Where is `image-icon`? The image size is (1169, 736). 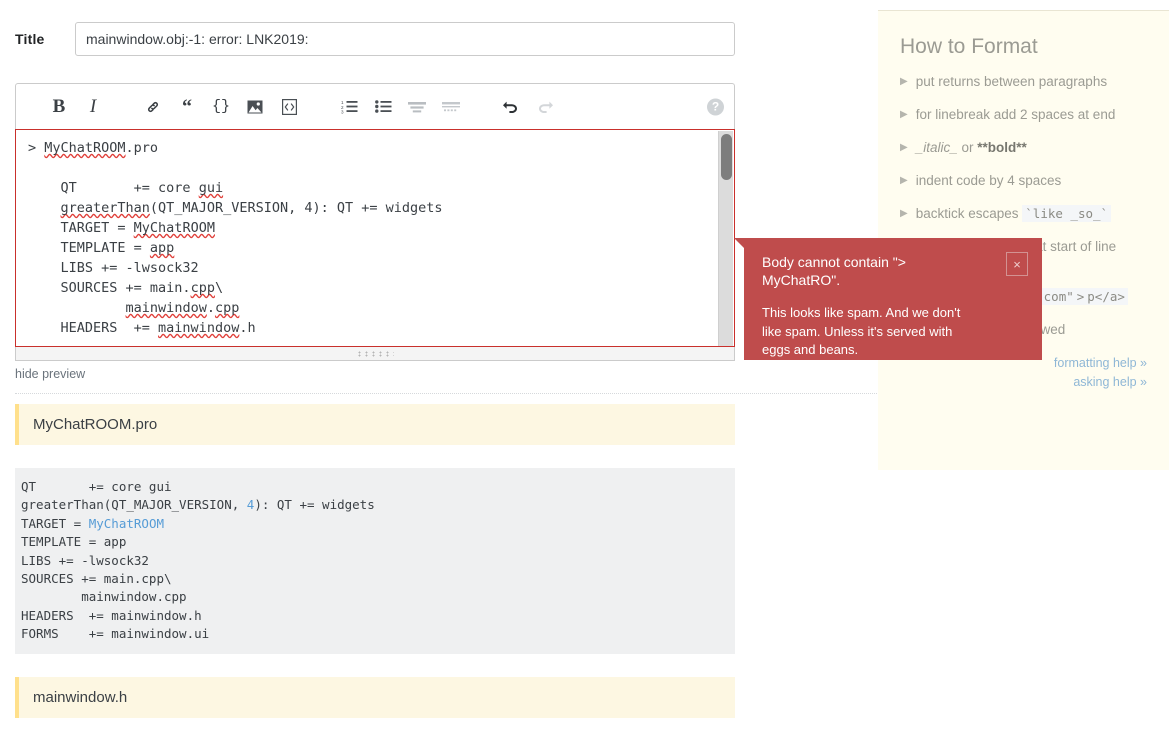
image-icon is located at coordinates (255, 107).